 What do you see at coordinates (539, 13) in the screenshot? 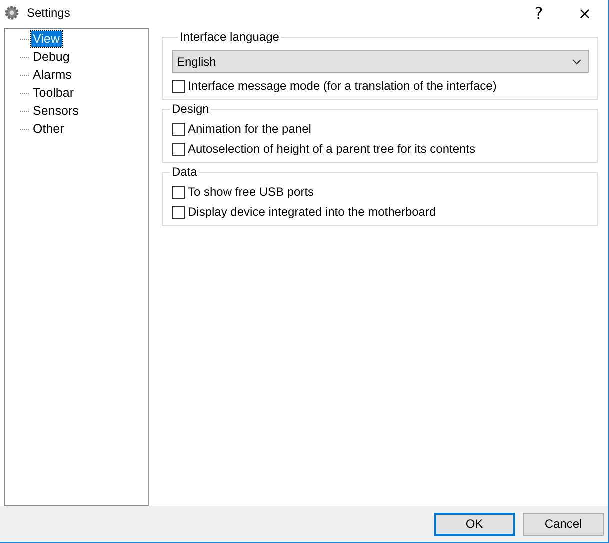
I see `help-button: ?` at bounding box center [539, 13].